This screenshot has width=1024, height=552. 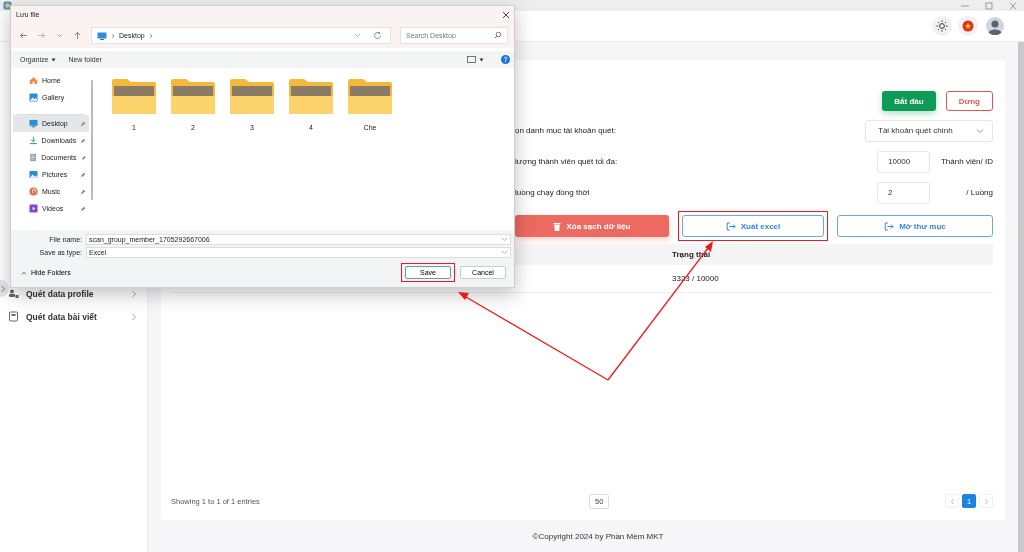 I want to click on field-label: luồng chạy đồng thời, so click(x=553, y=192).